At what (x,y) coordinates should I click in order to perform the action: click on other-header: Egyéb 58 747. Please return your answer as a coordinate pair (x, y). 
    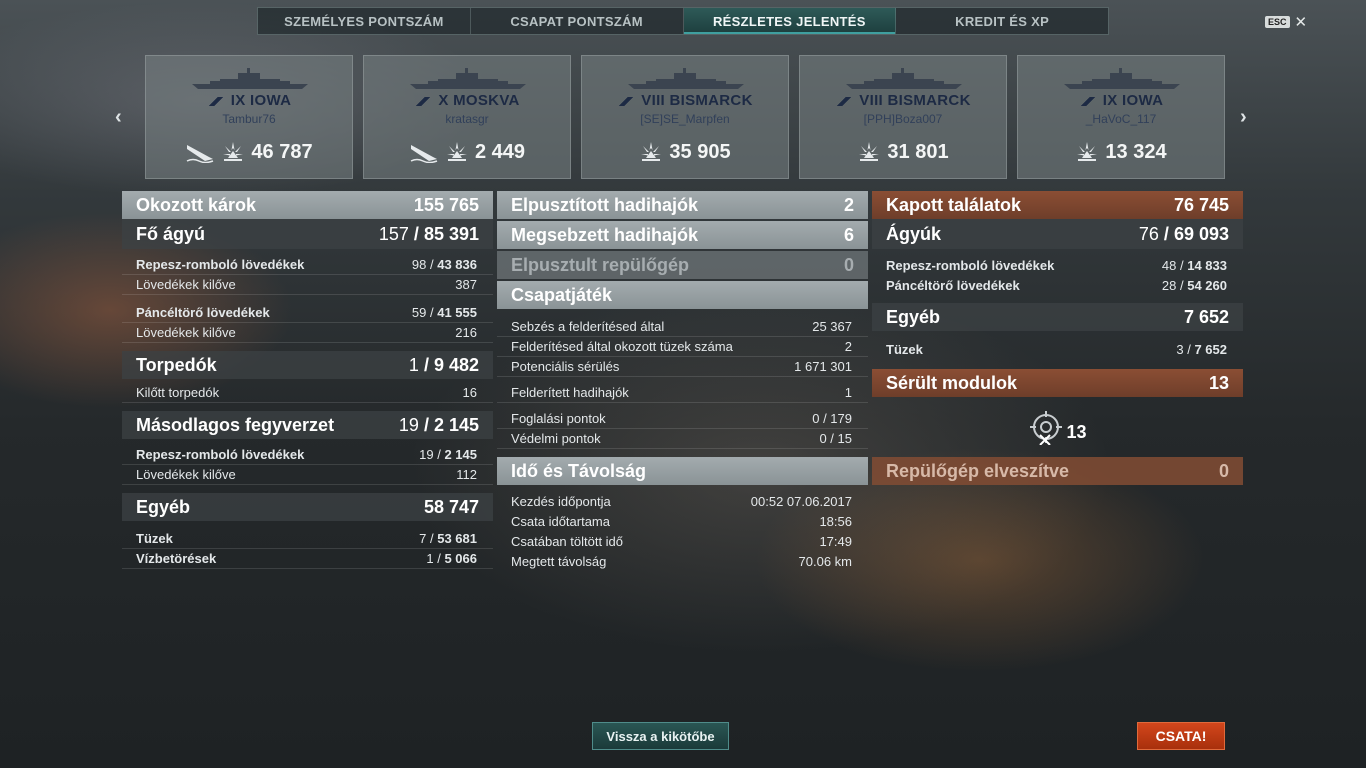
    Looking at the image, I should click on (307, 507).